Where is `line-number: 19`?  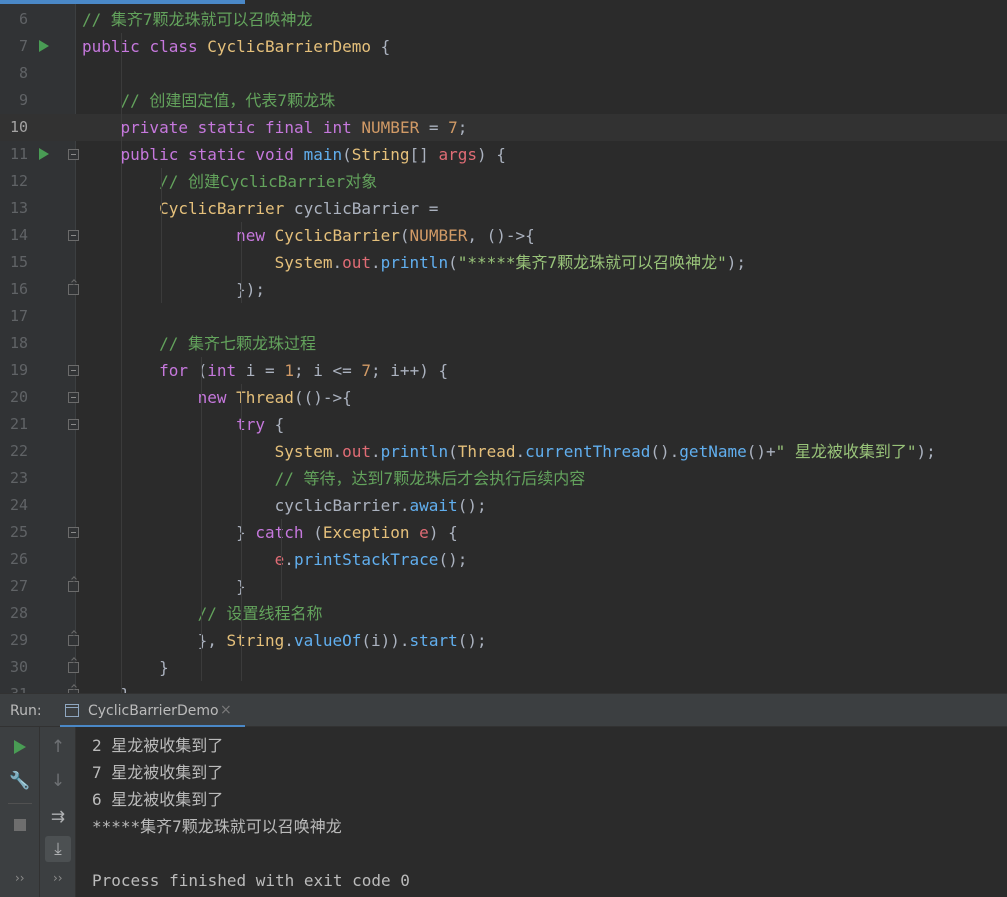
line-number: 19 is located at coordinates (14, 370).